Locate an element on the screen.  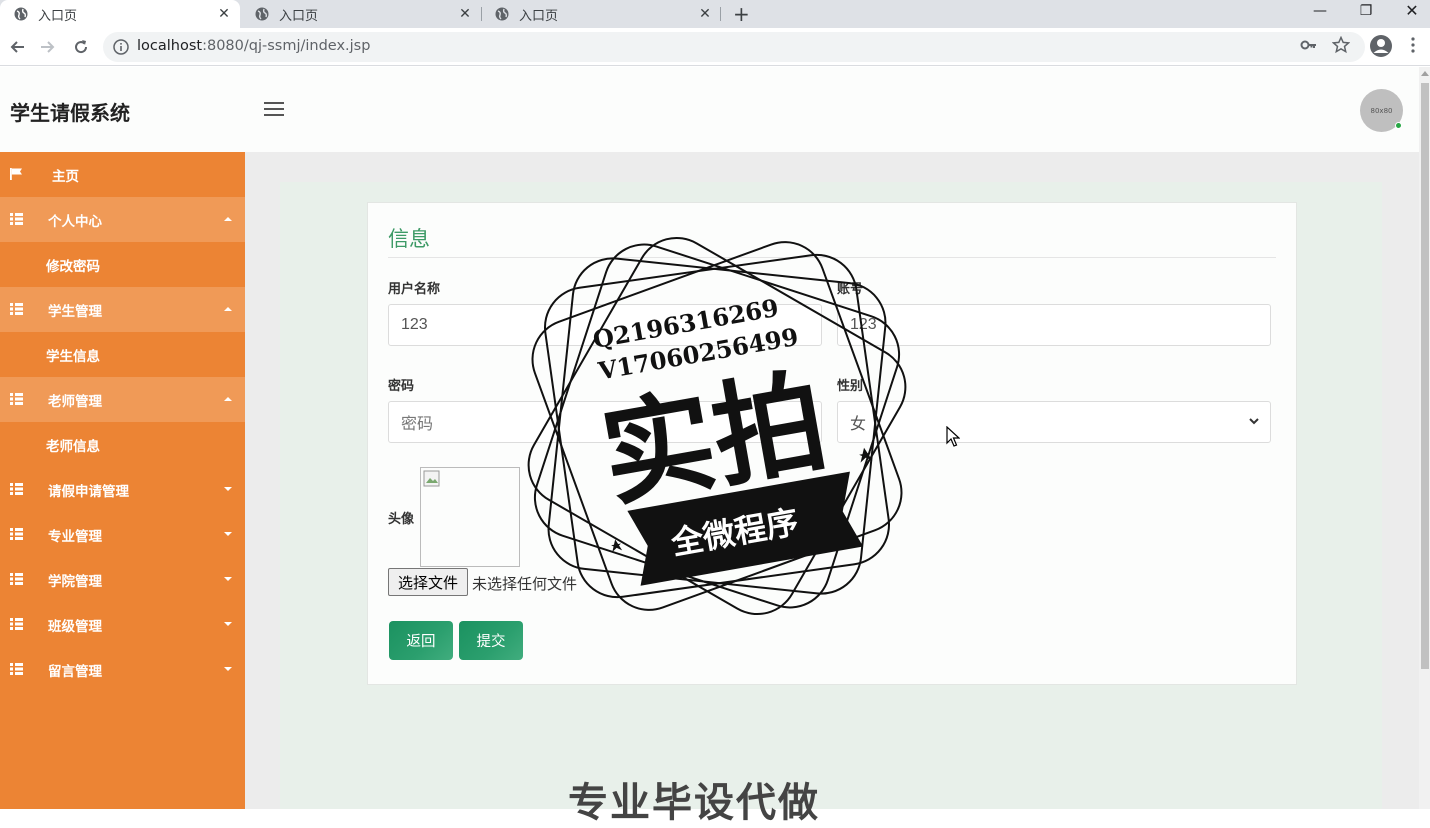
sidebar-item-label: 学生信息 is located at coordinates (73, 356).